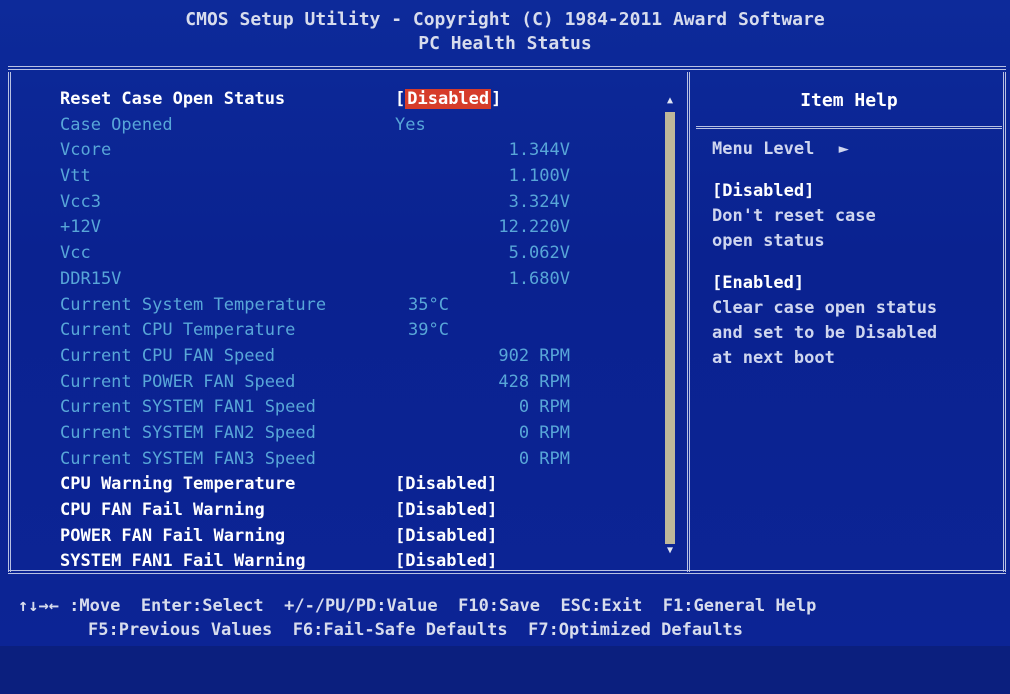 The width and height of the screenshot is (1010, 694). Describe the element at coordinates (758, 283) in the screenshot. I see `help-enabled-title: [Enabled]` at that location.